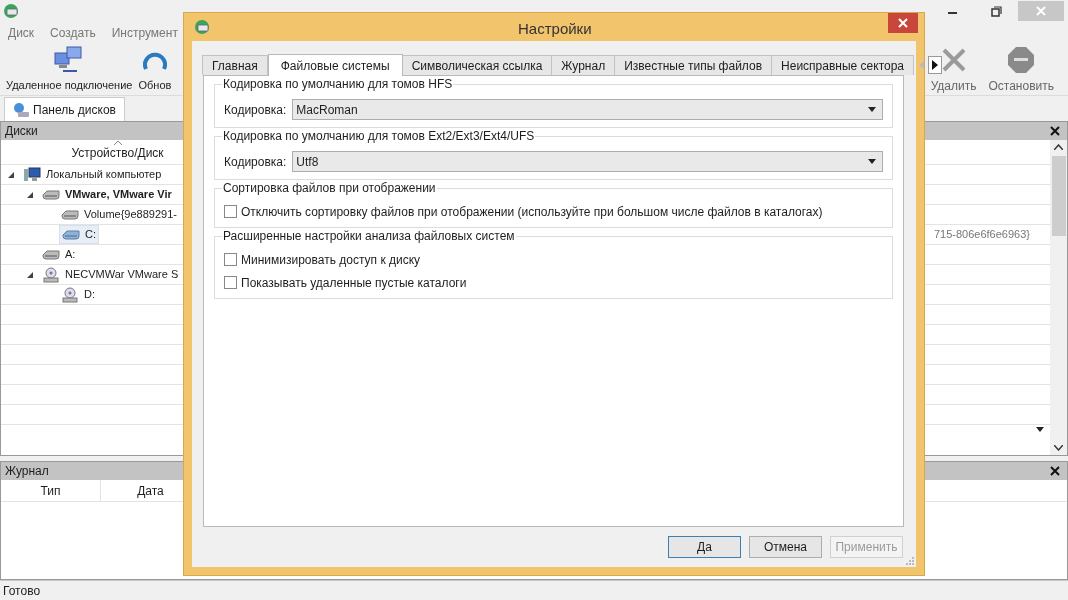 The image size is (1068, 600). I want to click on checkbox: Минимизировать доступ к диску, so click(553, 259).